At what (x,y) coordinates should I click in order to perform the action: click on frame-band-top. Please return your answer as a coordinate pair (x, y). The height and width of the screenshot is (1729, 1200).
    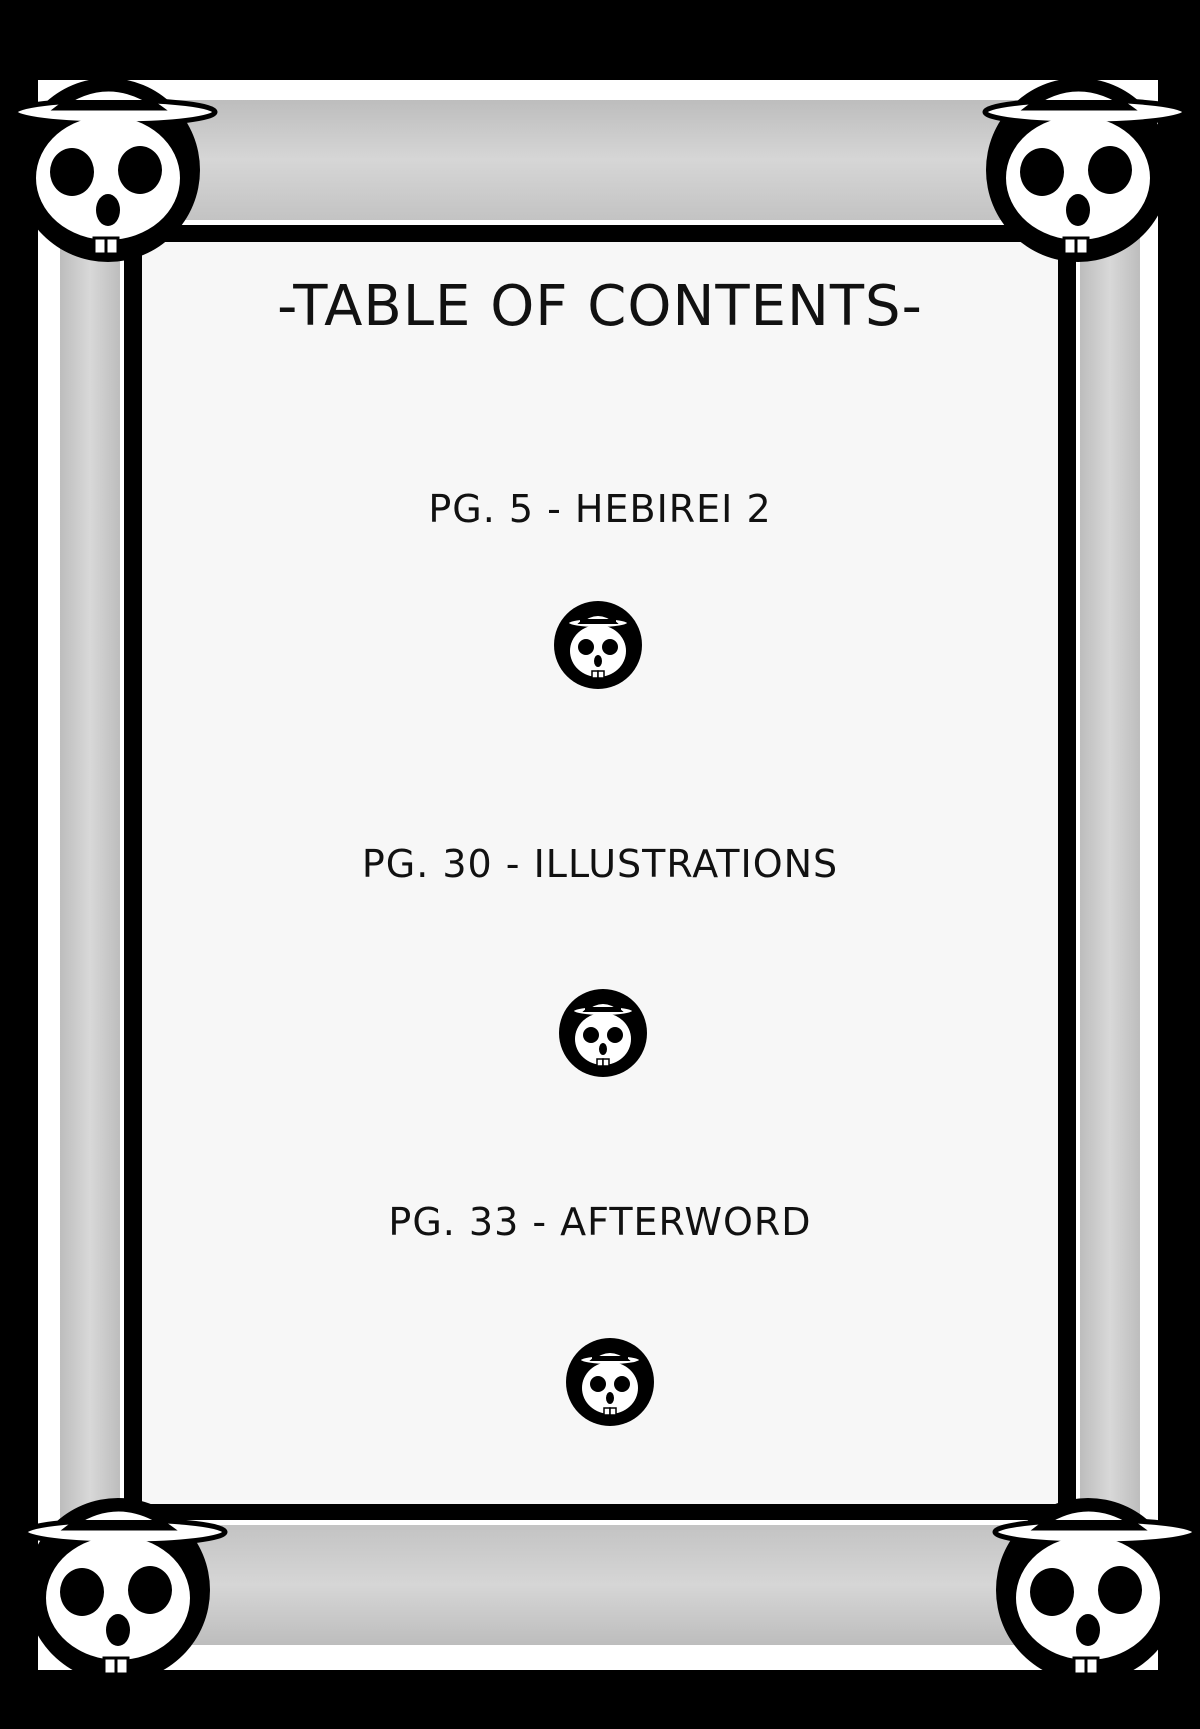
    Looking at the image, I should click on (600, 160).